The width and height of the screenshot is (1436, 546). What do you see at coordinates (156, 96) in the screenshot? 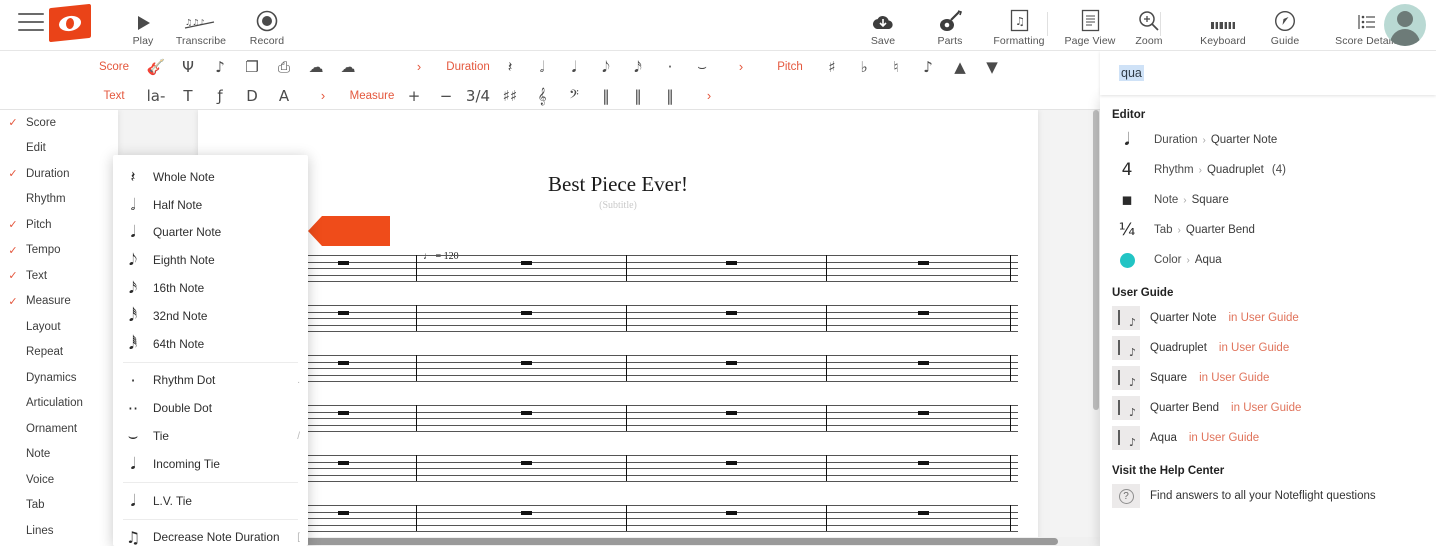
I see `lyrics-icon: la-` at bounding box center [156, 96].